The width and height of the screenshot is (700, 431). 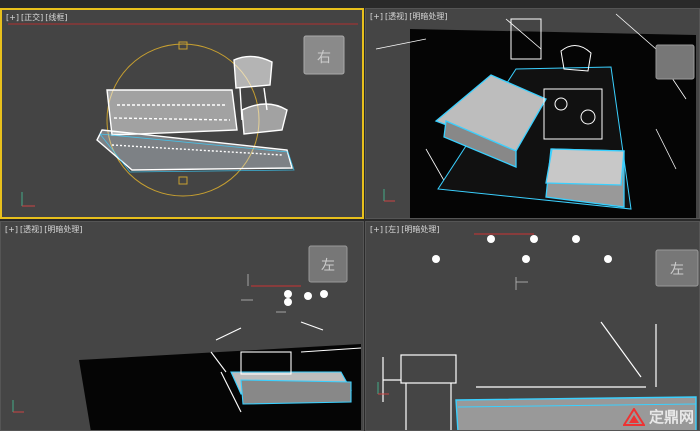 I want to click on viewport-label: [+] [左] [明暗处理], so click(x=405, y=229).